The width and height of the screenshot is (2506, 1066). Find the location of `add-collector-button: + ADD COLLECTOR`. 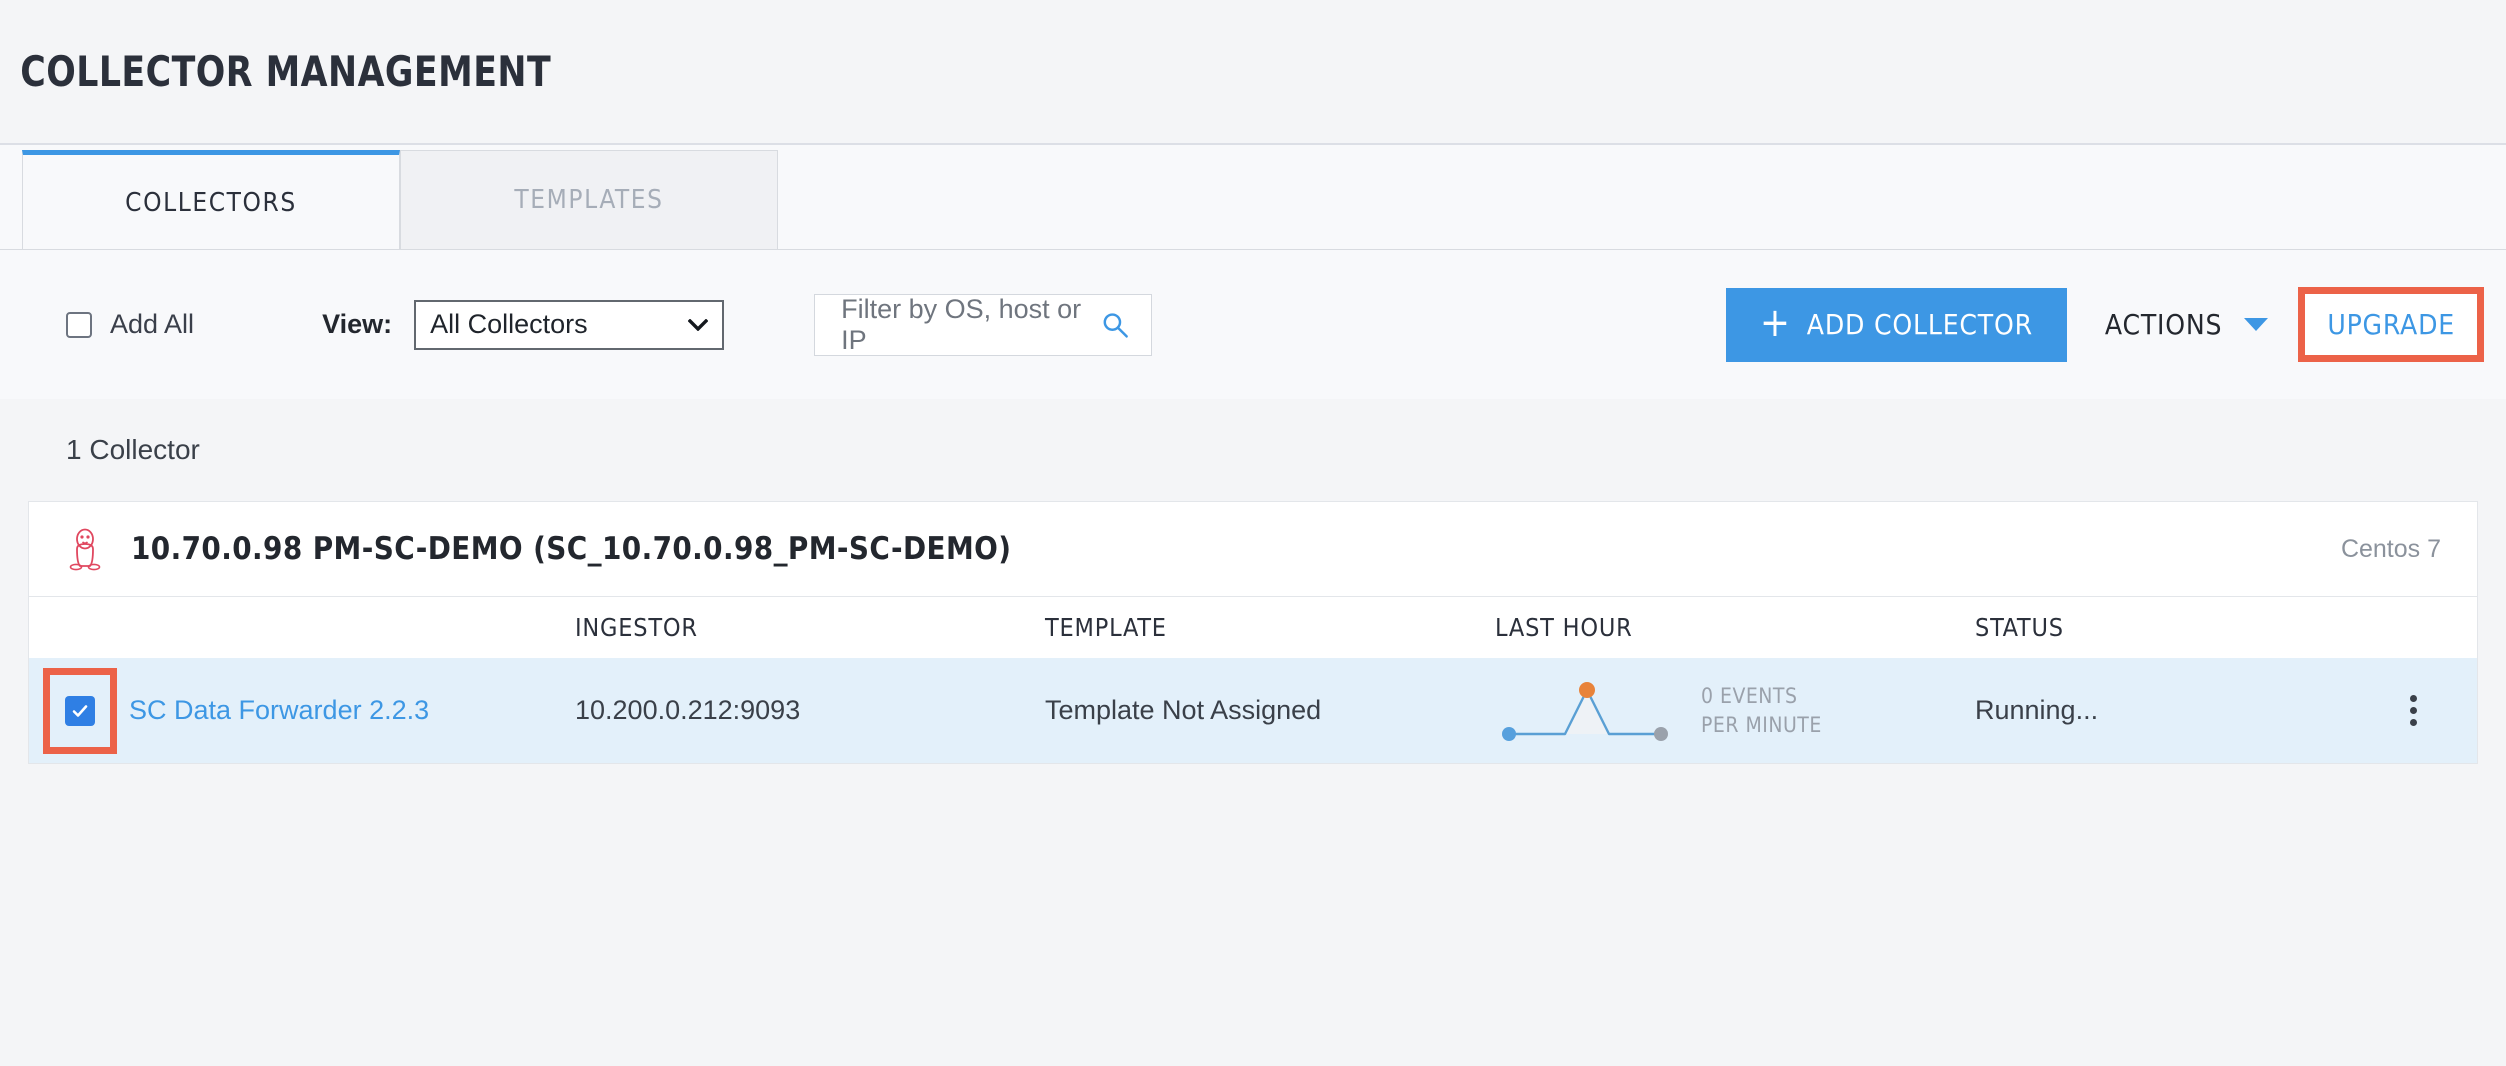

add-collector-button: + ADD COLLECTOR is located at coordinates (1896, 324).